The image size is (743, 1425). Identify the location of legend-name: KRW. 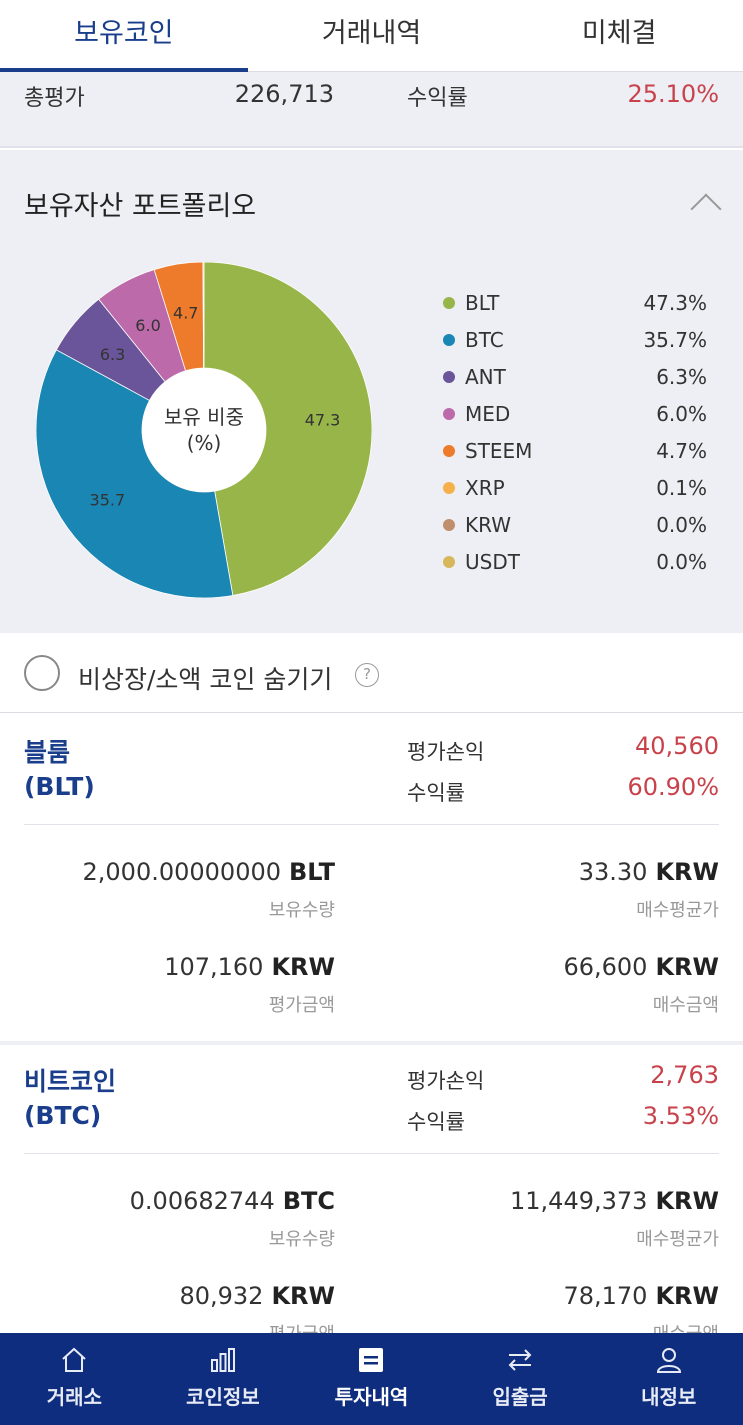
(488, 524).